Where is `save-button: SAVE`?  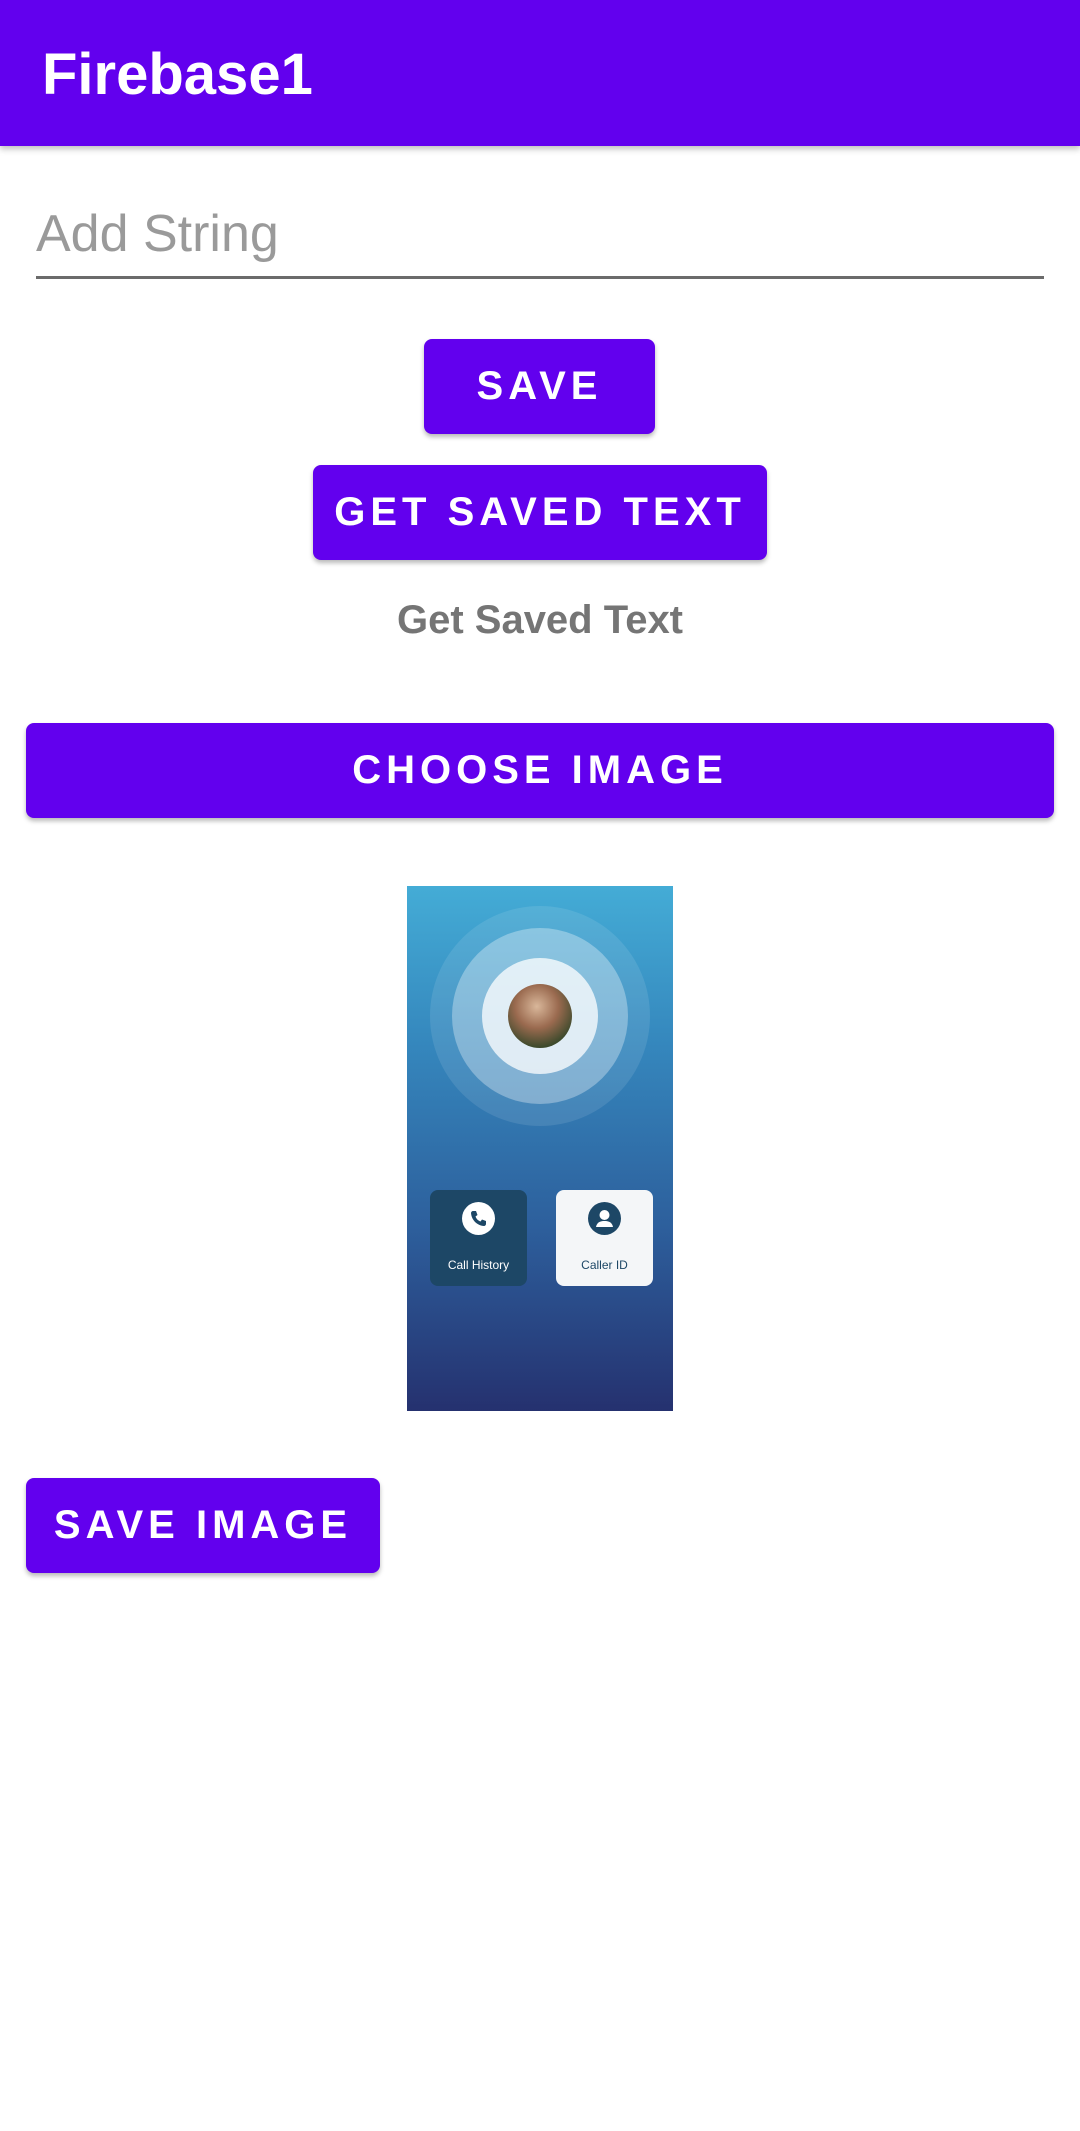
save-button: SAVE is located at coordinates (539, 386).